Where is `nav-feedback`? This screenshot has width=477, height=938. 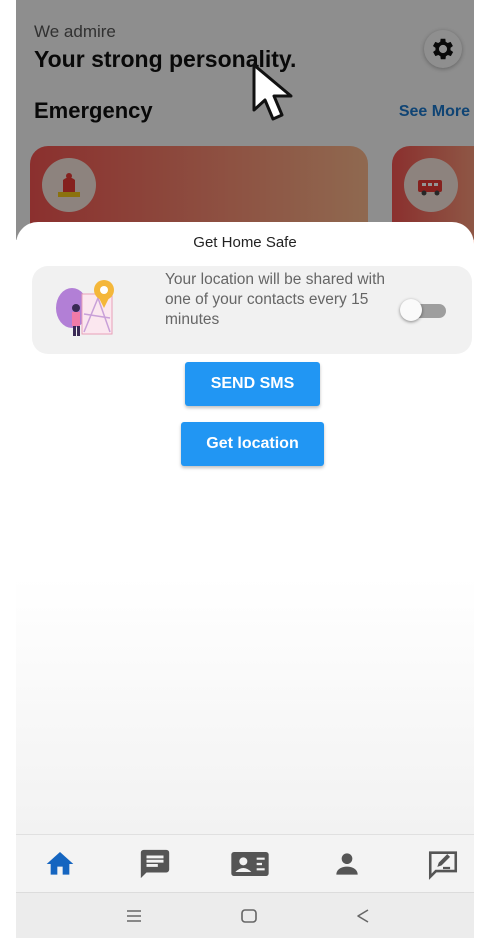
nav-feedback is located at coordinates (443, 864).